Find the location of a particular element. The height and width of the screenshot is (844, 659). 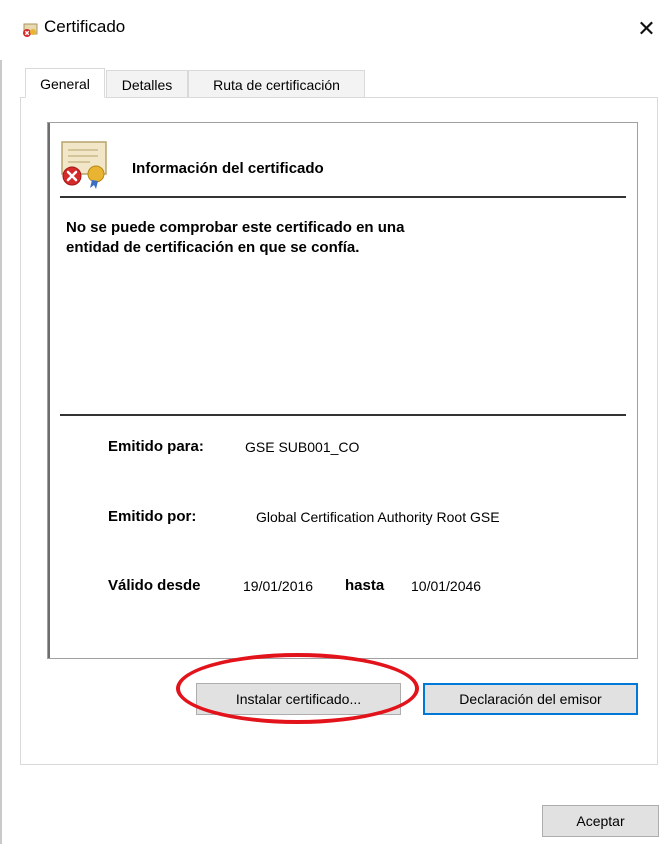

divider-top is located at coordinates (343, 197).